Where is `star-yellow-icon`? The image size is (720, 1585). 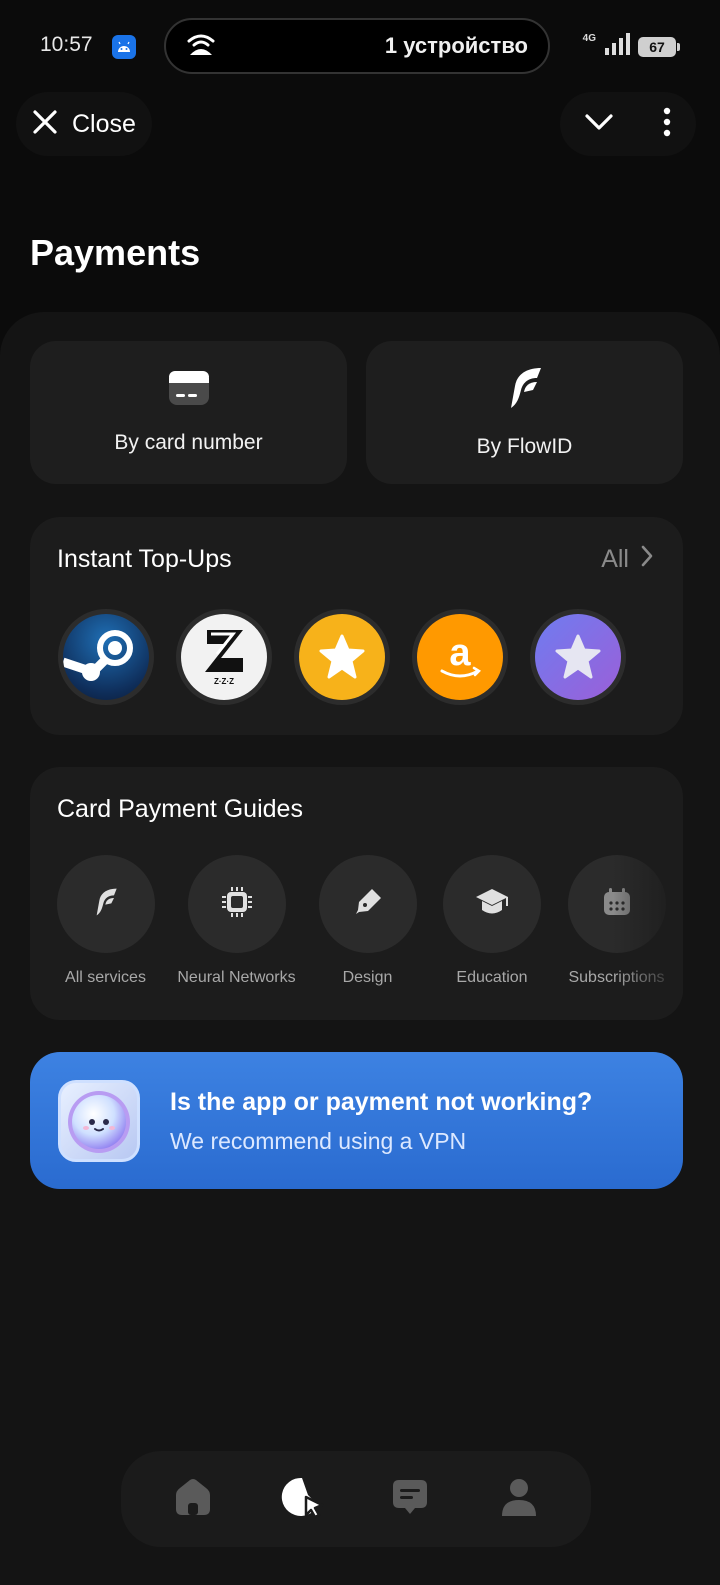 star-yellow-icon is located at coordinates (342, 657).